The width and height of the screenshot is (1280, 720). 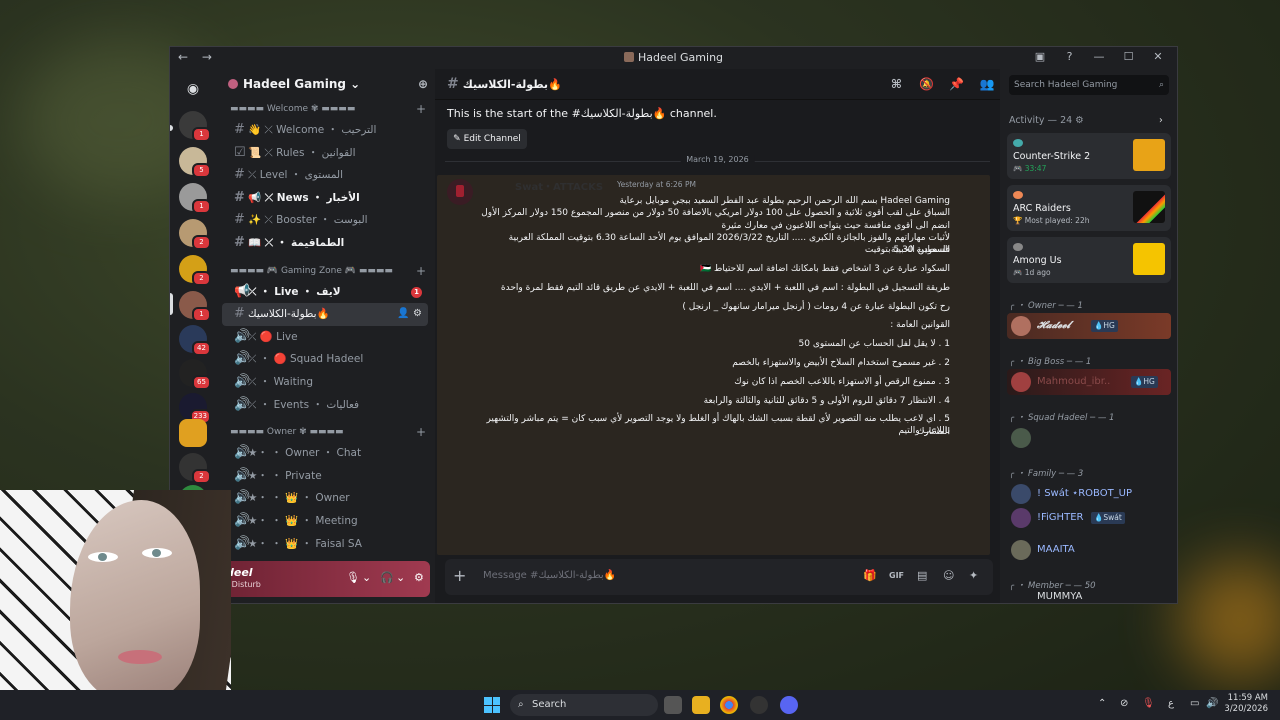 What do you see at coordinates (195, 374) in the screenshot?
I see `server-icon: 65` at bounding box center [195, 374].